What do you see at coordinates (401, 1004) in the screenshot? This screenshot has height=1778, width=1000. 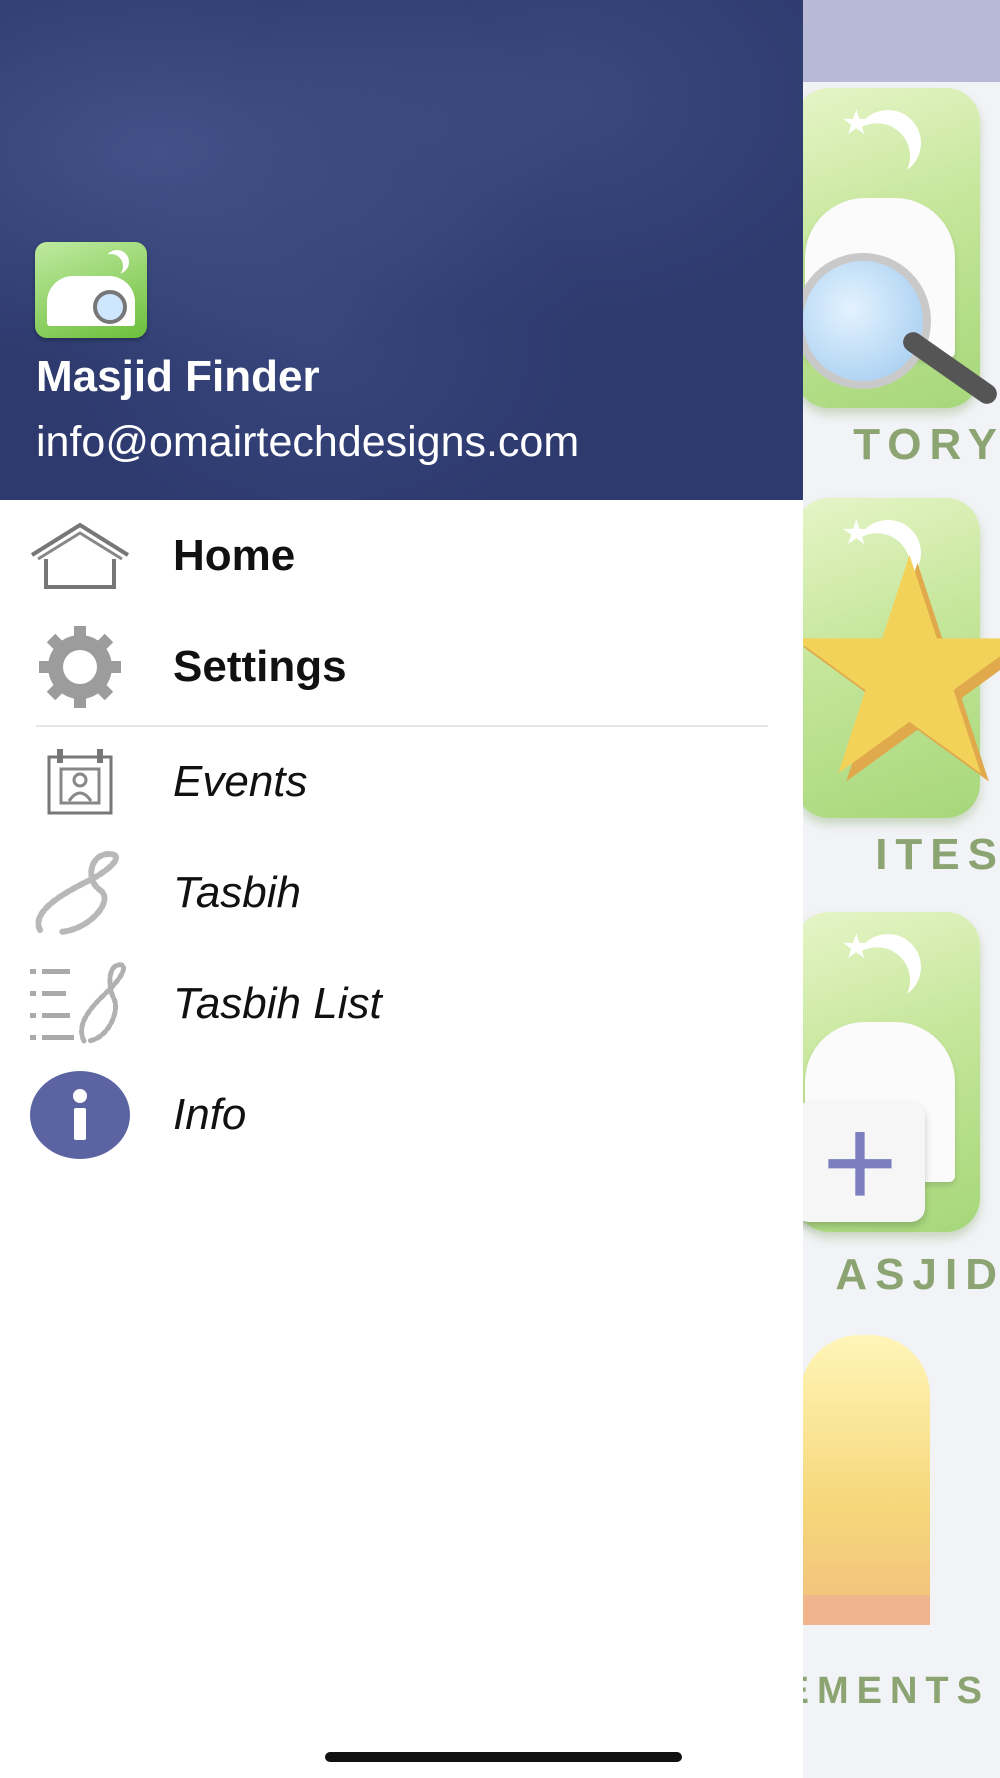 I see `menu-item-tasbih-list: Tasbih List` at bounding box center [401, 1004].